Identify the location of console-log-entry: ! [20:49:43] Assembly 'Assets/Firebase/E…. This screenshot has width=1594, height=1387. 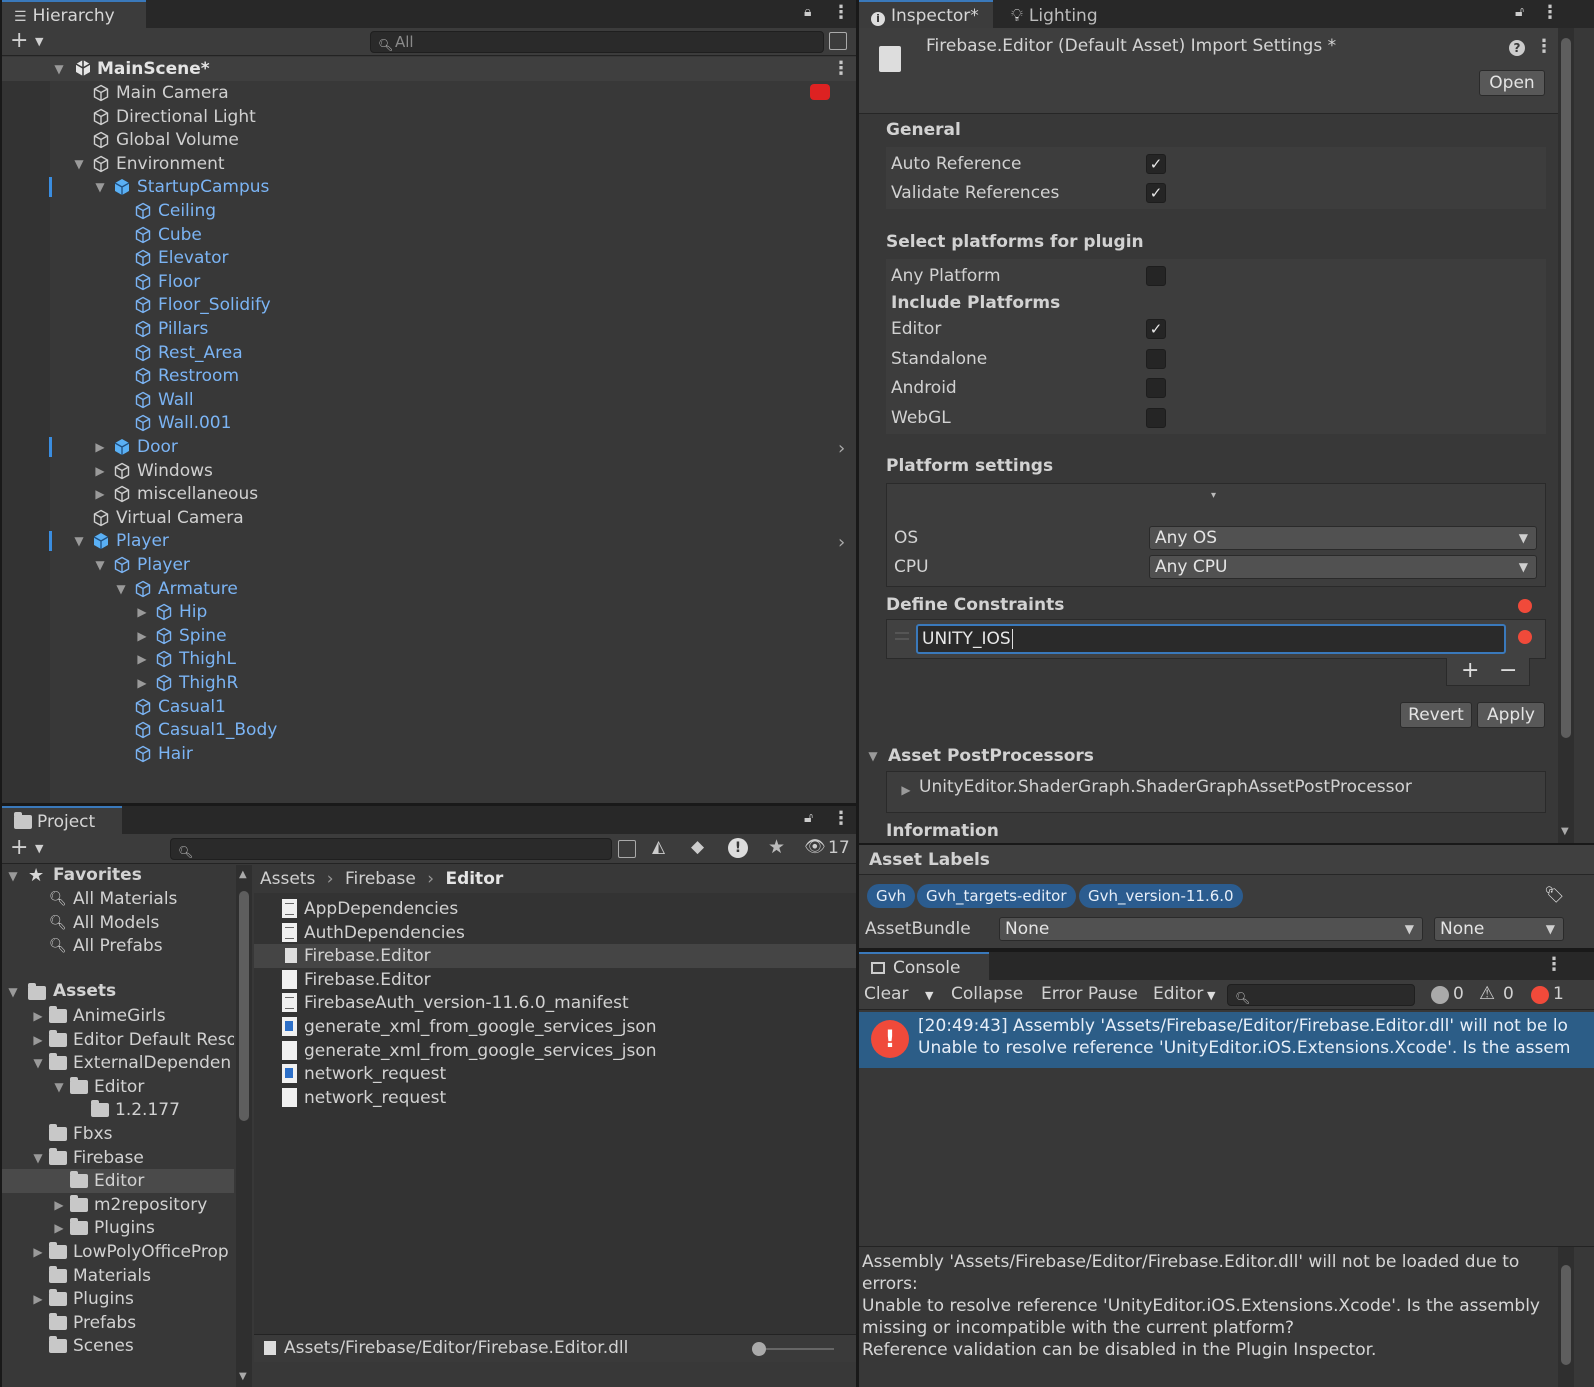
(1226, 1040).